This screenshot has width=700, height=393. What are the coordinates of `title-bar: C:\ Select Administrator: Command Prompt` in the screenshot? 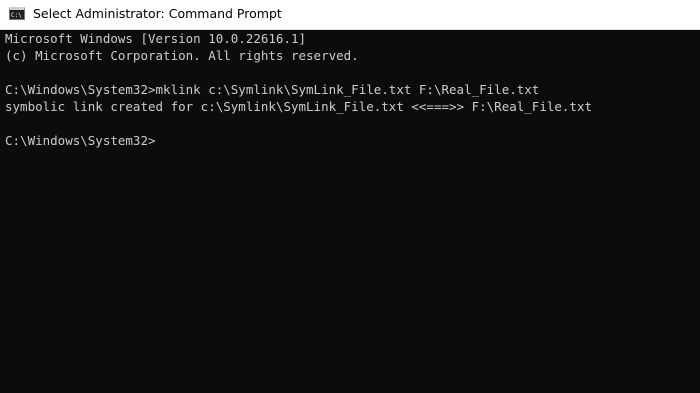 It's located at (350, 15).